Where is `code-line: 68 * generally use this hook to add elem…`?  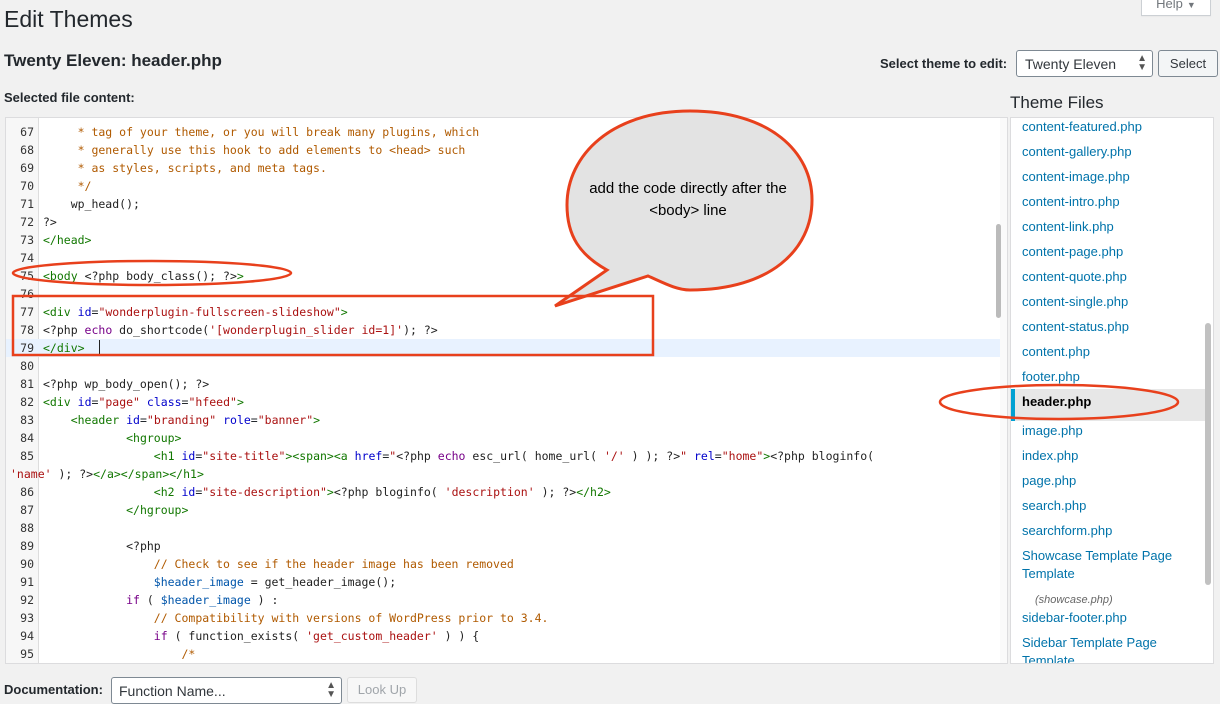 code-line: 68 * generally use this hook to add elem… is located at coordinates (503, 150).